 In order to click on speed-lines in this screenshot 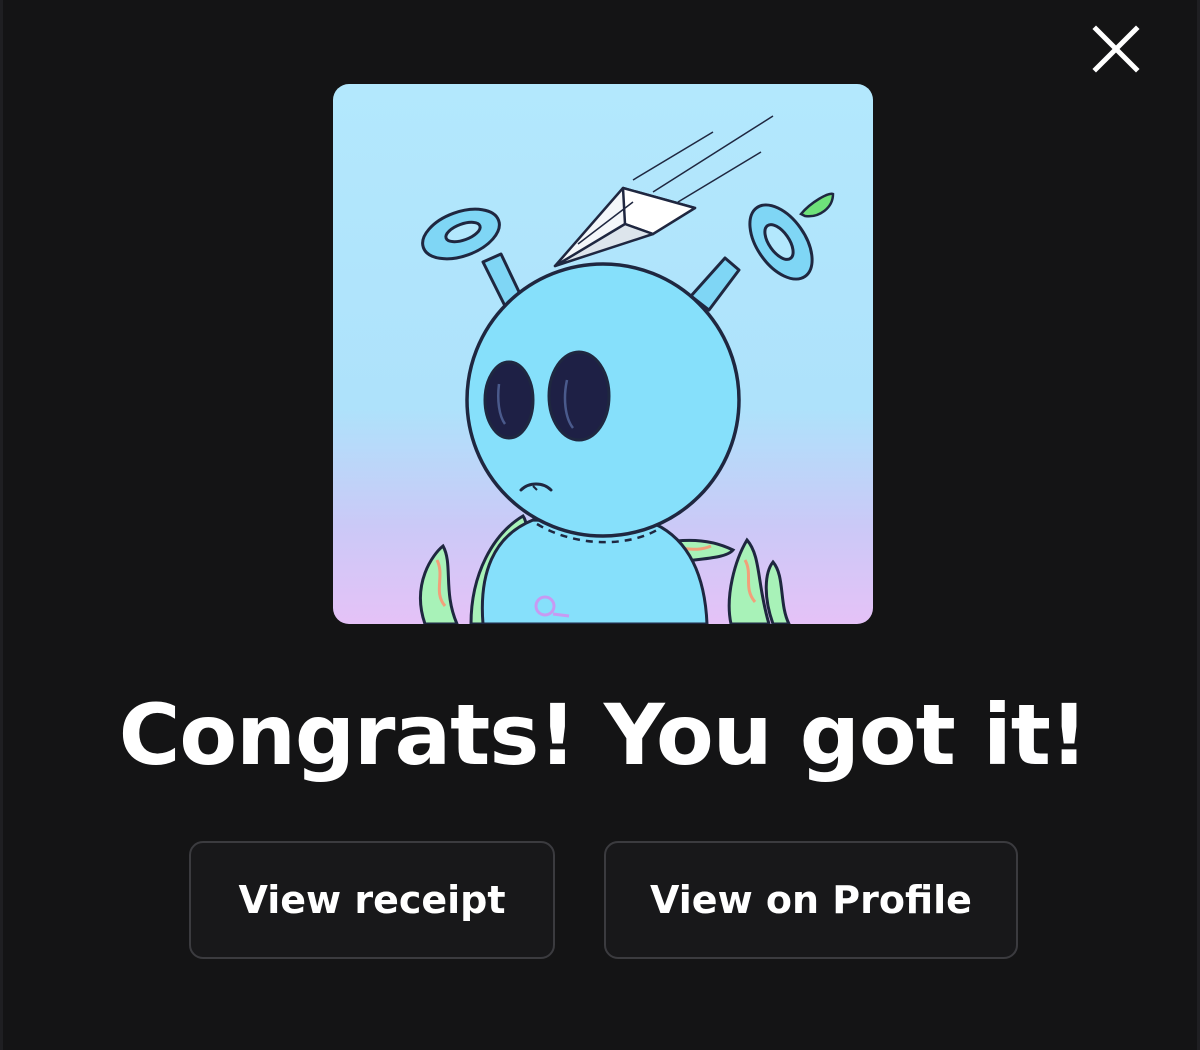, I will do `click(703, 159)`.